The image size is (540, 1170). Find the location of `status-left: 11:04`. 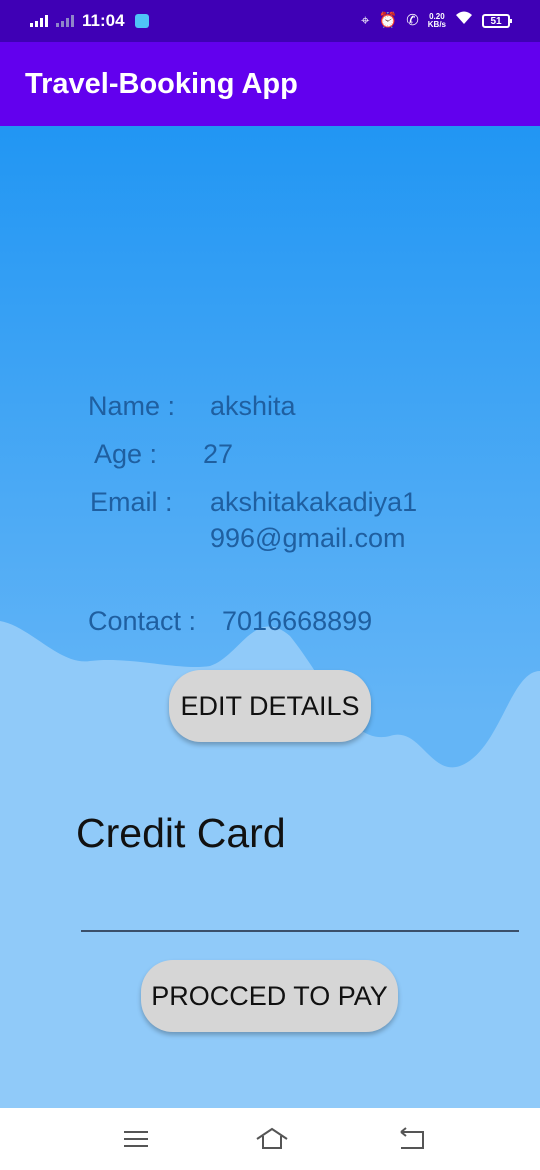

status-left: 11:04 is located at coordinates (89, 21).